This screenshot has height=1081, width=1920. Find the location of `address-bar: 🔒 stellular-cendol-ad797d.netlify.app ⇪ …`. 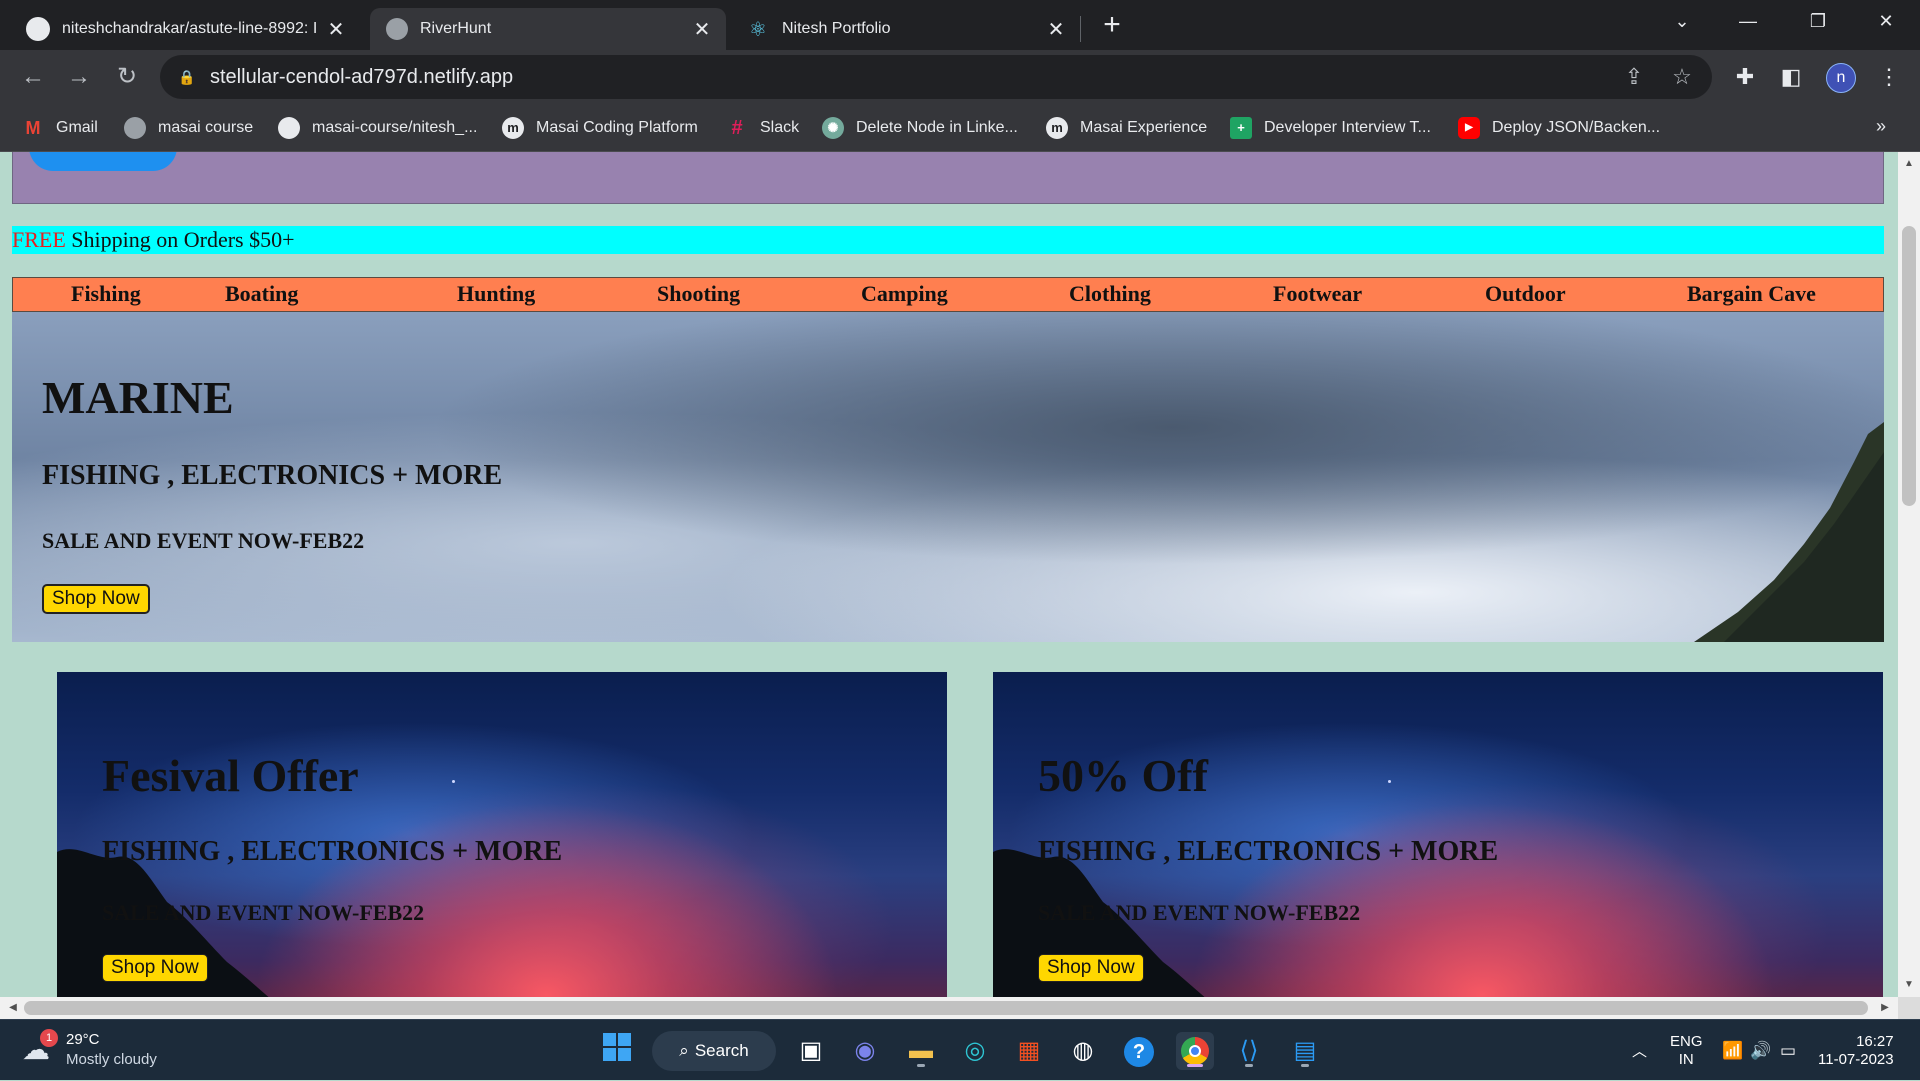

address-bar: 🔒 stellular-cendol-ad797d.netlify.app ⇪ … is located at coordinates (936, 77).